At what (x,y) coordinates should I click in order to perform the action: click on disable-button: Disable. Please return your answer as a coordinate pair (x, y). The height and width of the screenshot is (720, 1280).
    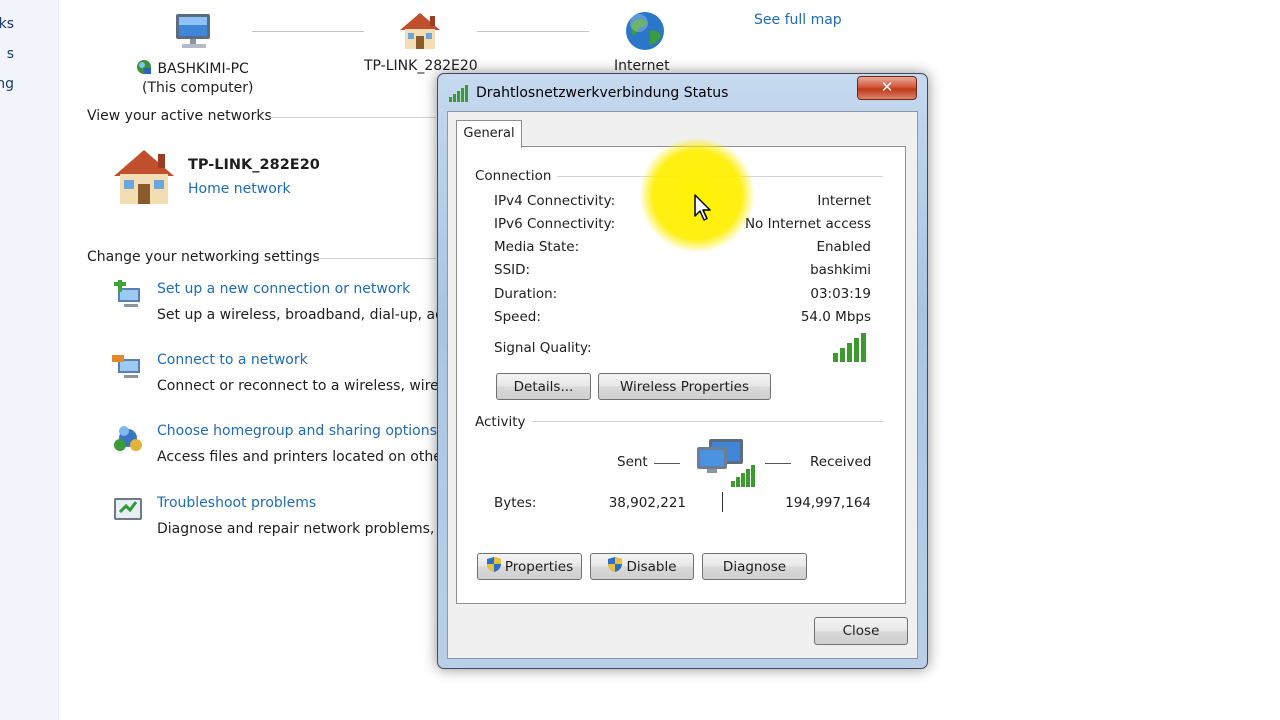
    Looking at the image, I should click on (642, 566).